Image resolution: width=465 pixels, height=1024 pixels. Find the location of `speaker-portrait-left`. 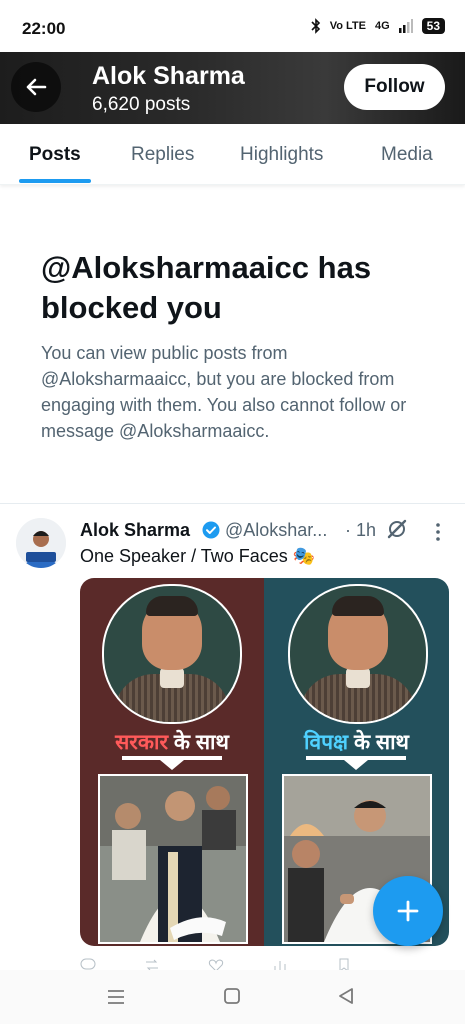

speaker-portrait-left is located at coordinates (172, 654).